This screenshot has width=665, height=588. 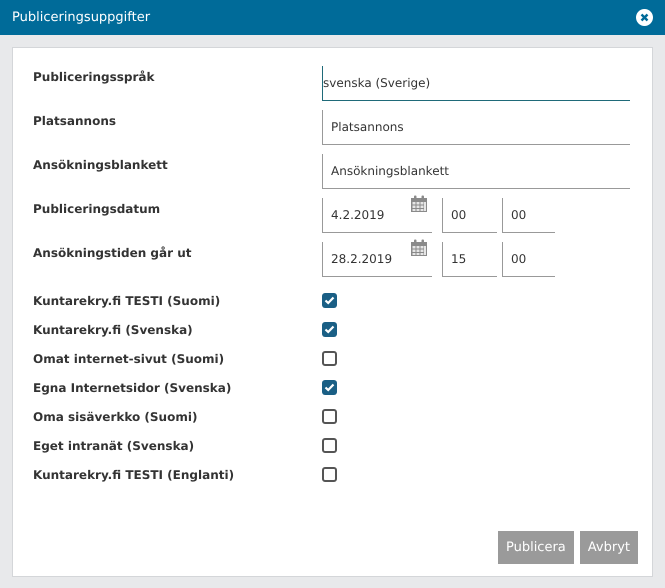 What do you see at coordinates (129, 359) in the screenshot?
I see `checkbox-label: Omat internet-sivut (Suomi)` at bounding box center [129, 359].